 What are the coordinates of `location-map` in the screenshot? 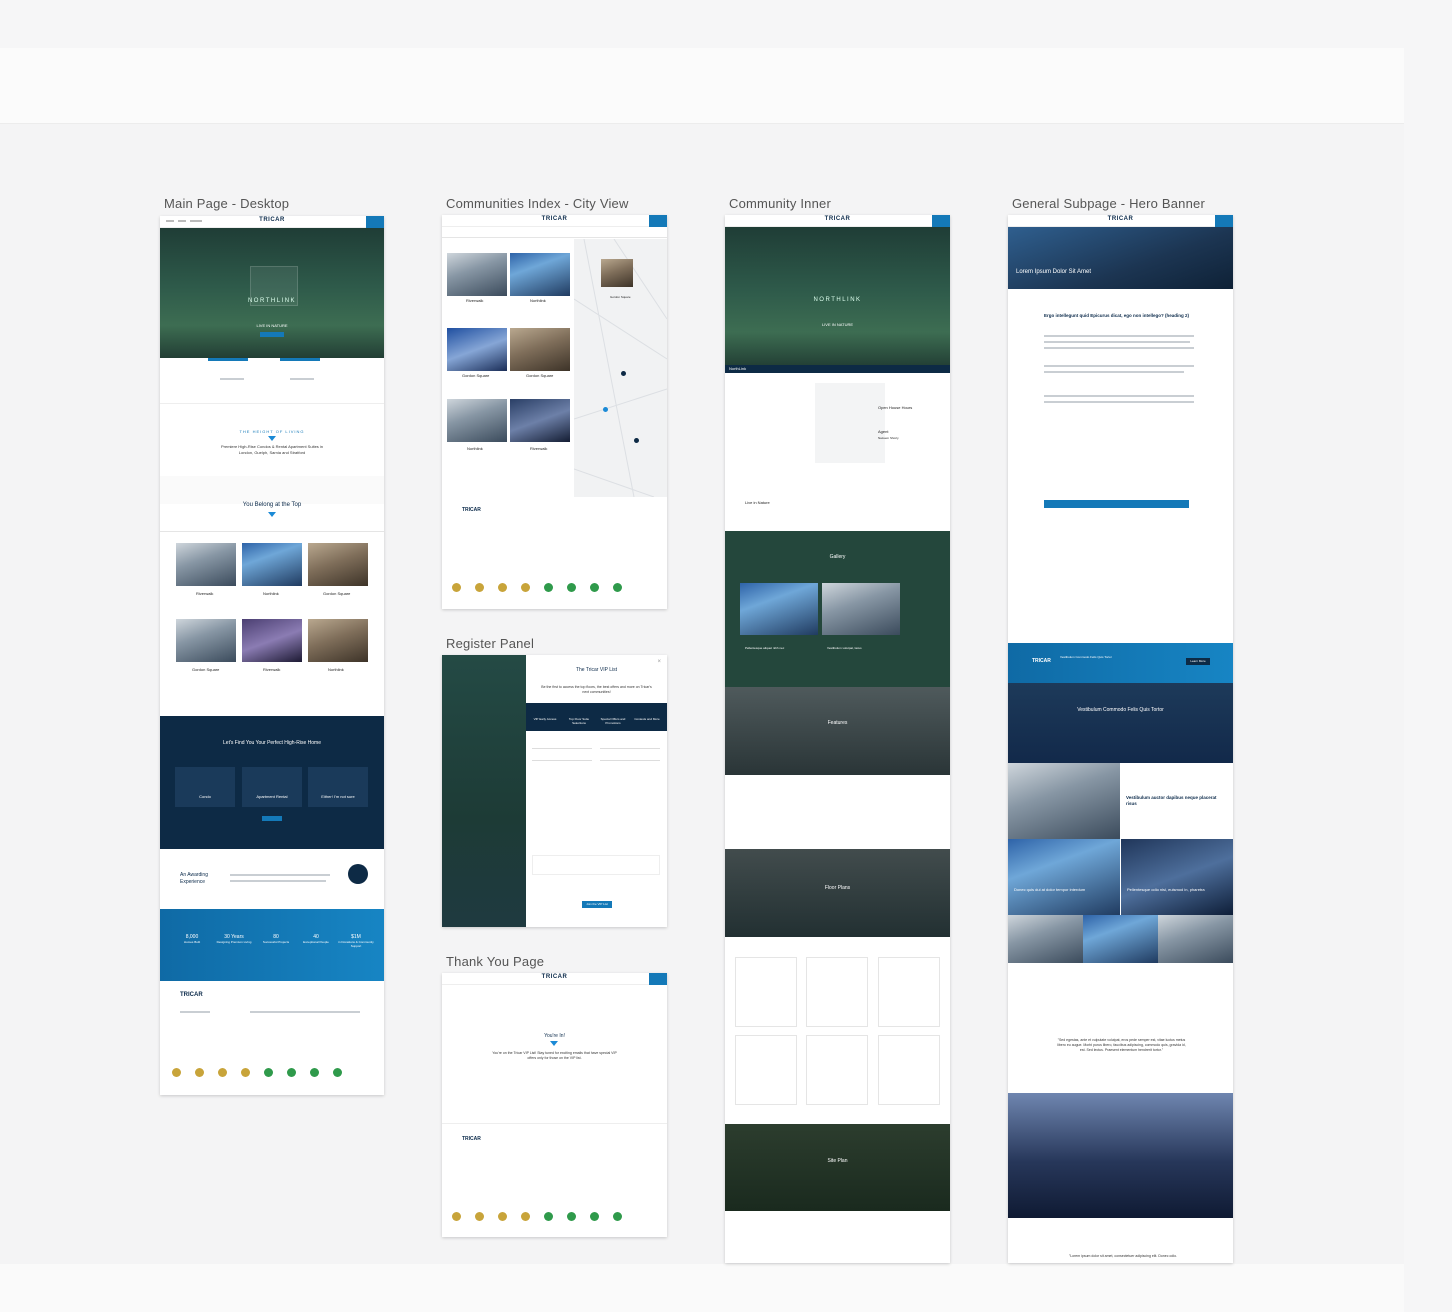 It's located at (850, 423).